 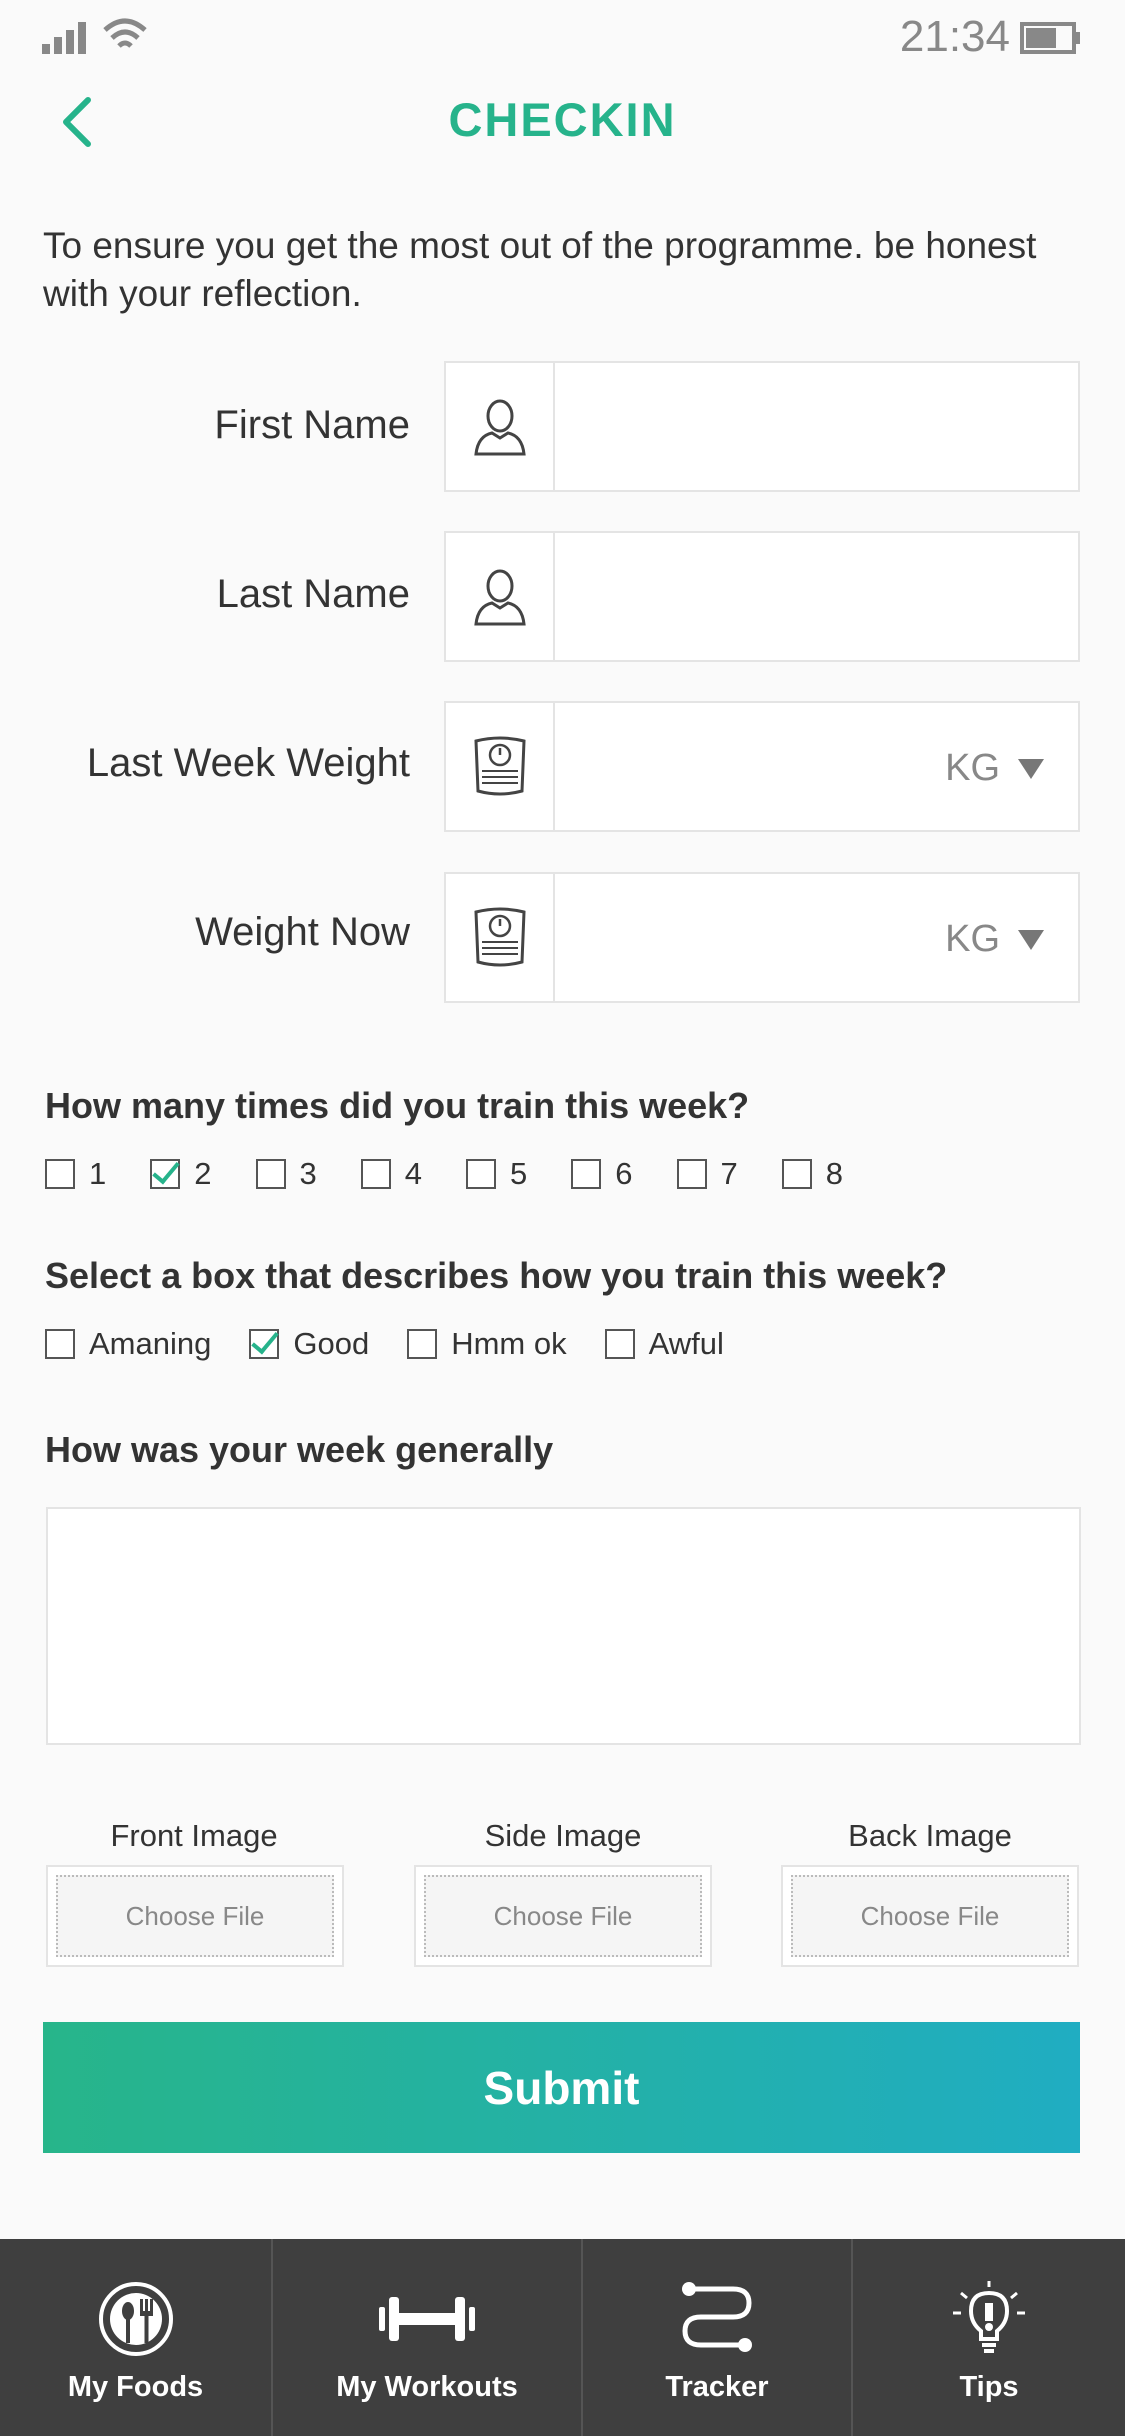 I want to click on tab-label: My Foods, so click(x=135, y=2387).